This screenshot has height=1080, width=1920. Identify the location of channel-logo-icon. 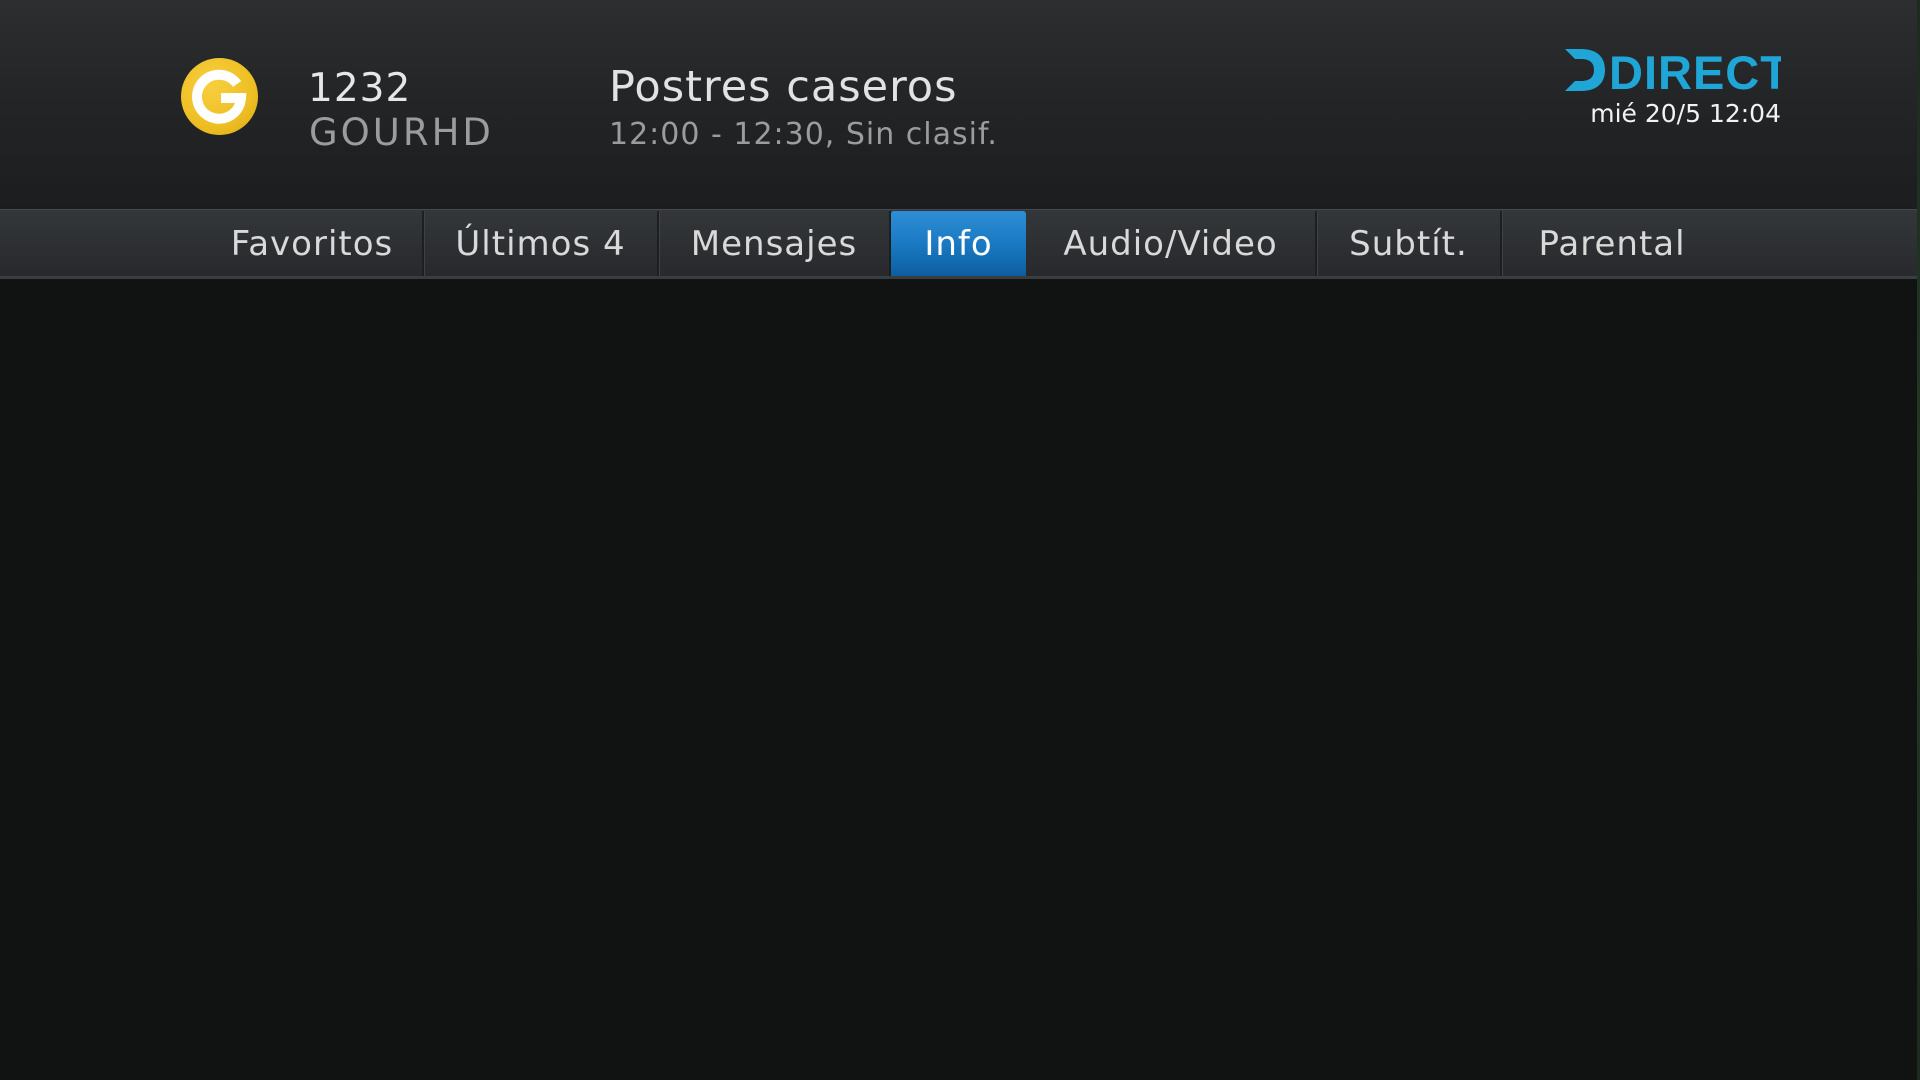
(219, 96).